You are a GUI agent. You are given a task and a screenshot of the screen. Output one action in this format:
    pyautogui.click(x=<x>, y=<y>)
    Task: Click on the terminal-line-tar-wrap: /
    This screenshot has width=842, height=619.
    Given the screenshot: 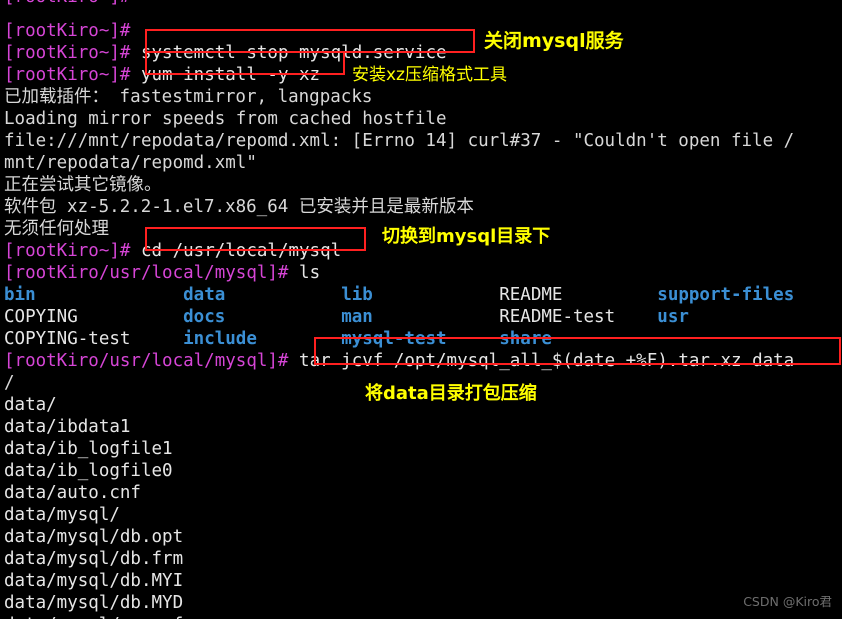 What is the action you would take?
    pyautogui.click(x=9, y=383)
    